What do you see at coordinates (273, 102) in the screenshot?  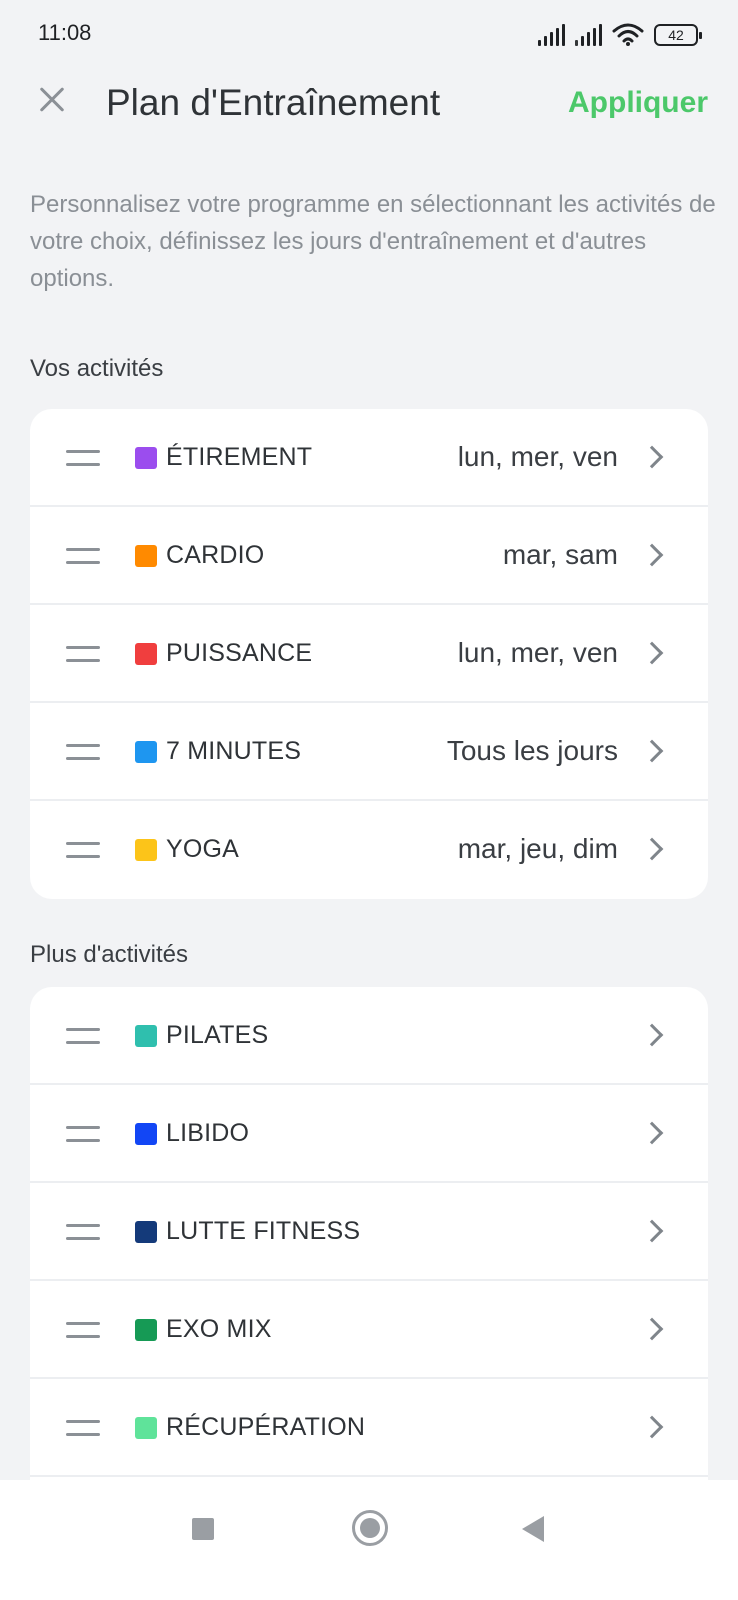 I see `page-title: Plan d'Entraînement` at bounding box center [273, 102].